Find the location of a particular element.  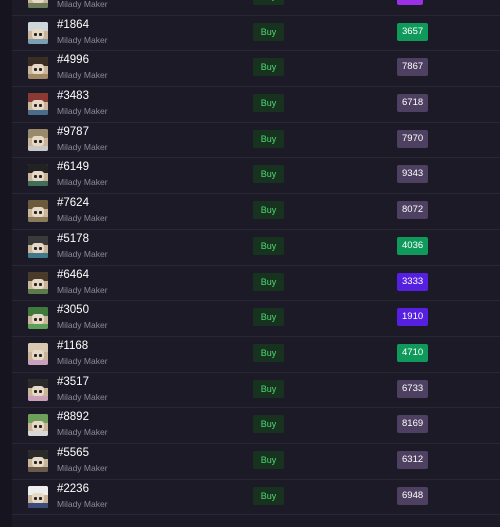

token-id: #1864 is located at coordinates (73, 25).